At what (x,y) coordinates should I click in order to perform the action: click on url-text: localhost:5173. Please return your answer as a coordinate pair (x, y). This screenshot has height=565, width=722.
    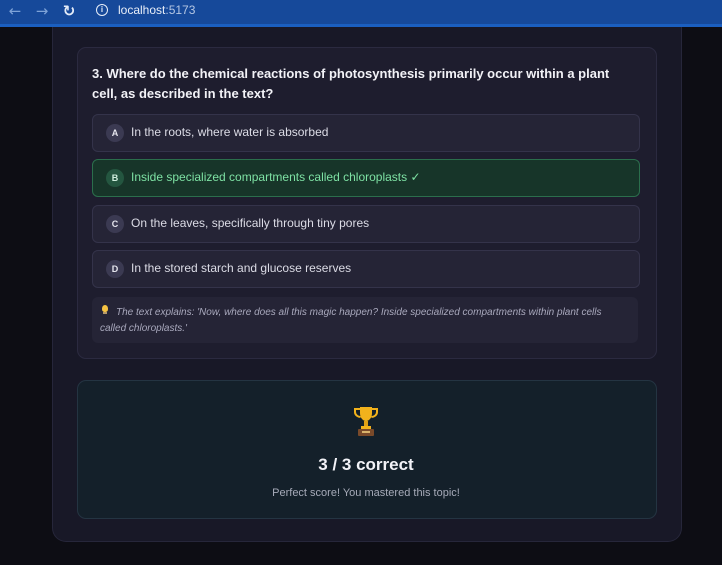
    Looking at the image, I should click on (156, 10).